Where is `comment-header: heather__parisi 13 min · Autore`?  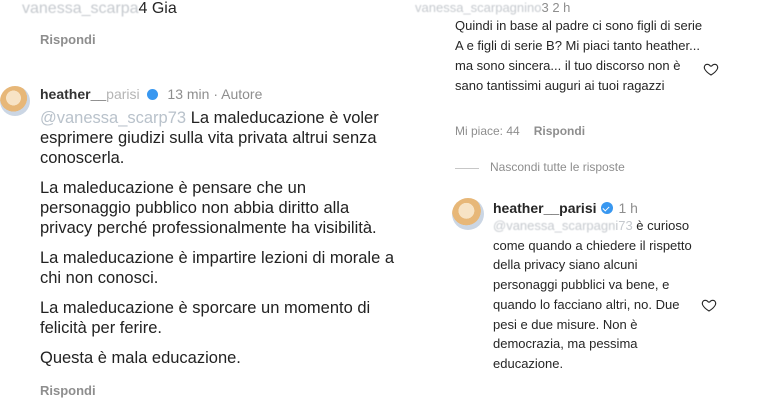 comment-header: heather__parisi 13 min · Autore is located at coordinates (151, 94).